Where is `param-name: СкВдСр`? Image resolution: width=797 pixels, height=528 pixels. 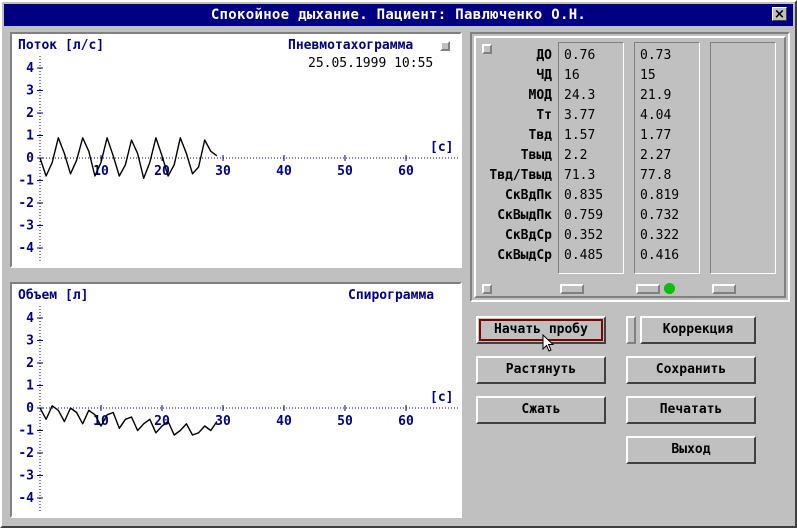 param-name: СкВдСр is located at coordinates (528, 235).